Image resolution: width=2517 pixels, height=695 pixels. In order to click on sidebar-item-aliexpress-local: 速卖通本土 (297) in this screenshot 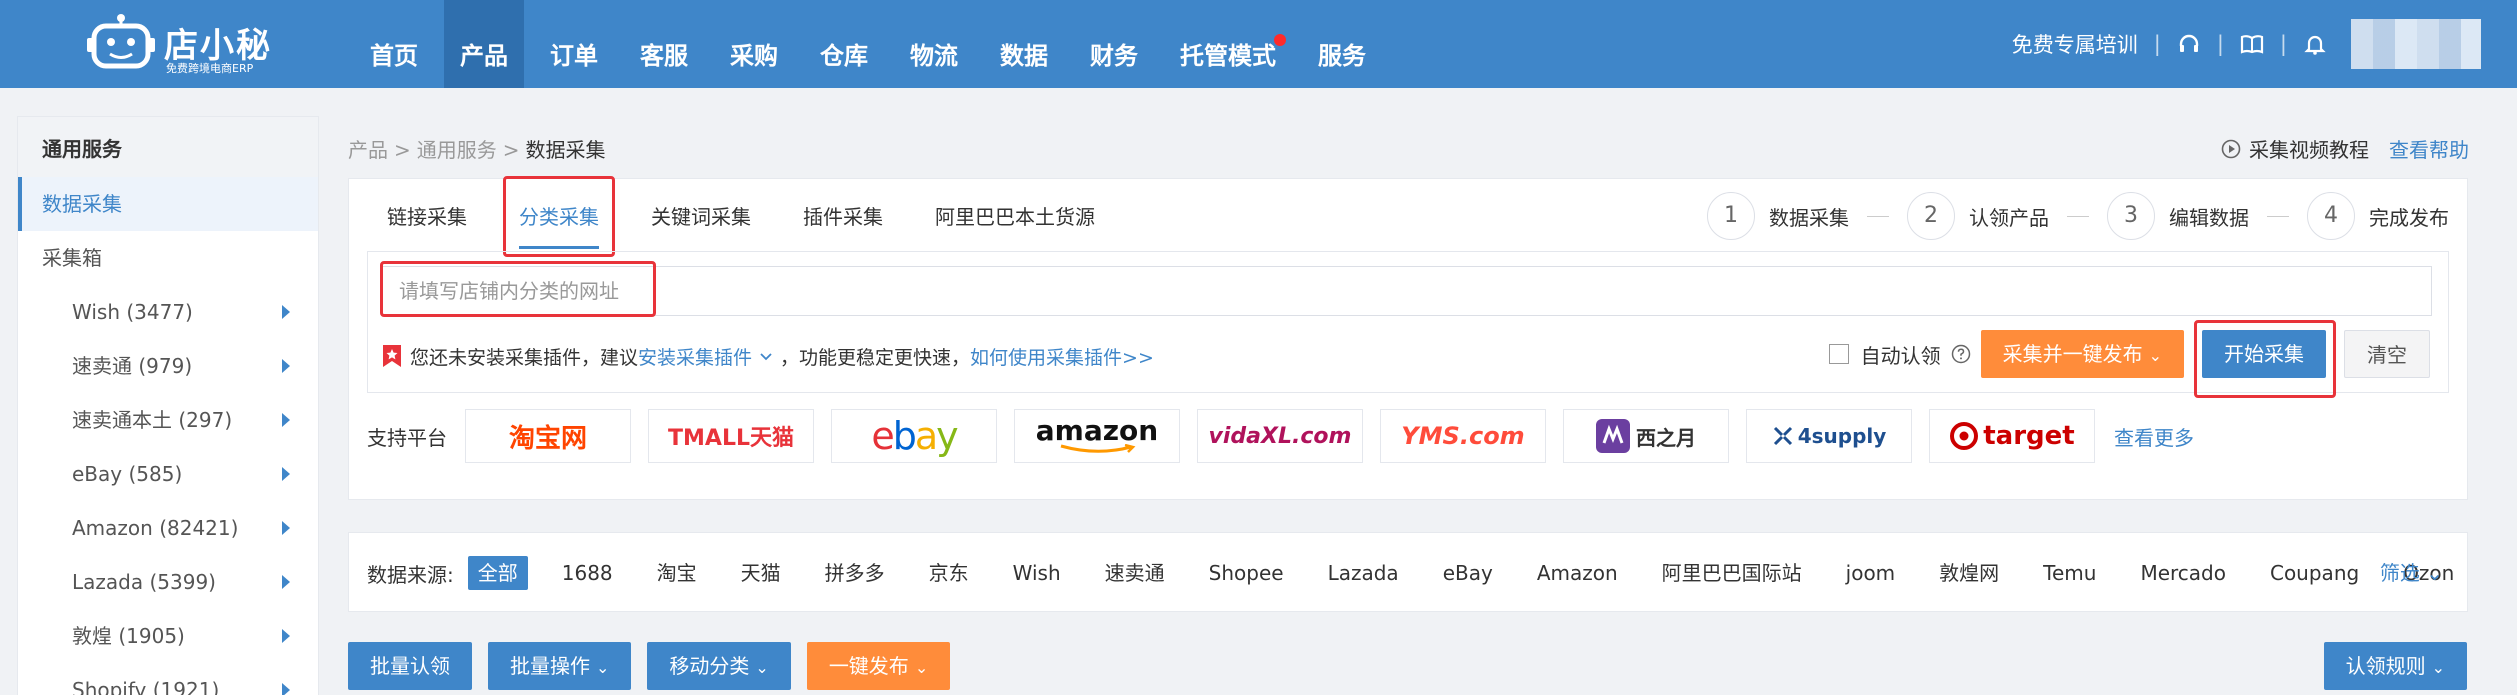, I will do `click(168, 420)`.